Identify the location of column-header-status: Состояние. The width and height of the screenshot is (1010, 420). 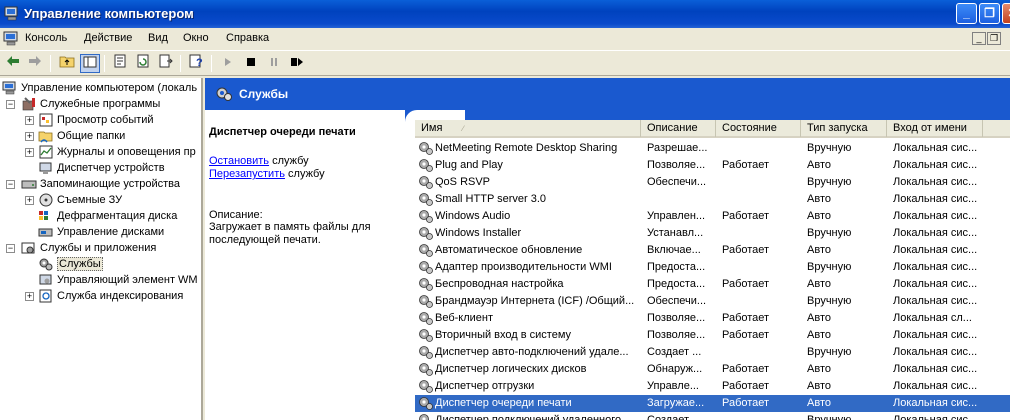
(758, 128).